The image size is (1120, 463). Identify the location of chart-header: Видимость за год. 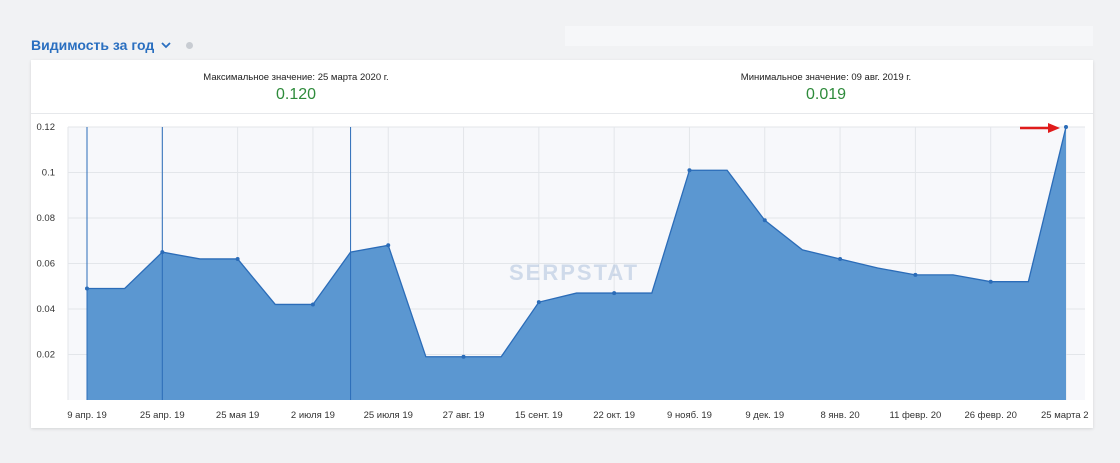
(112, 45).